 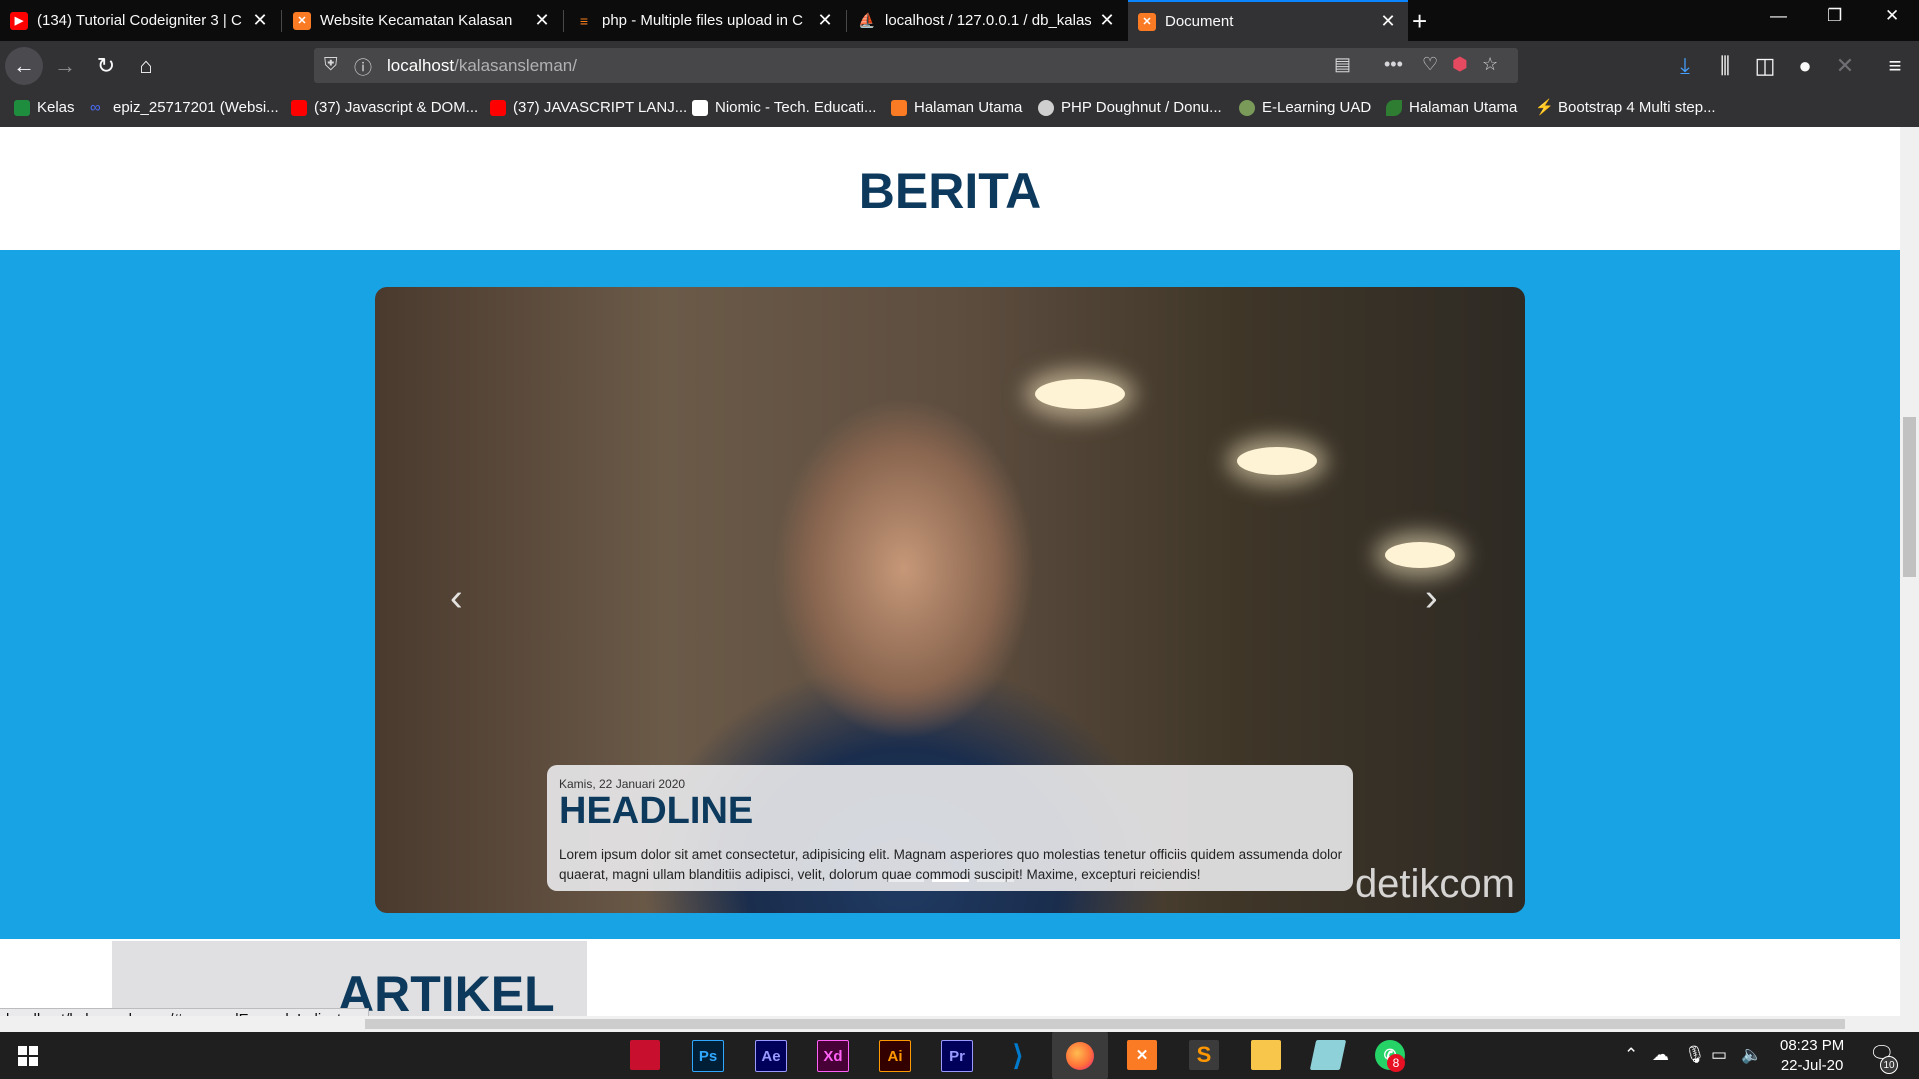 What do you see at coordinates (916, 65) in the screenshot?
I see `url-bar: ⛨ ⓘ localhost/kalasansleman/ ▤ ••• ♡ ⬢ ☆` at bounding box center [916, 65].